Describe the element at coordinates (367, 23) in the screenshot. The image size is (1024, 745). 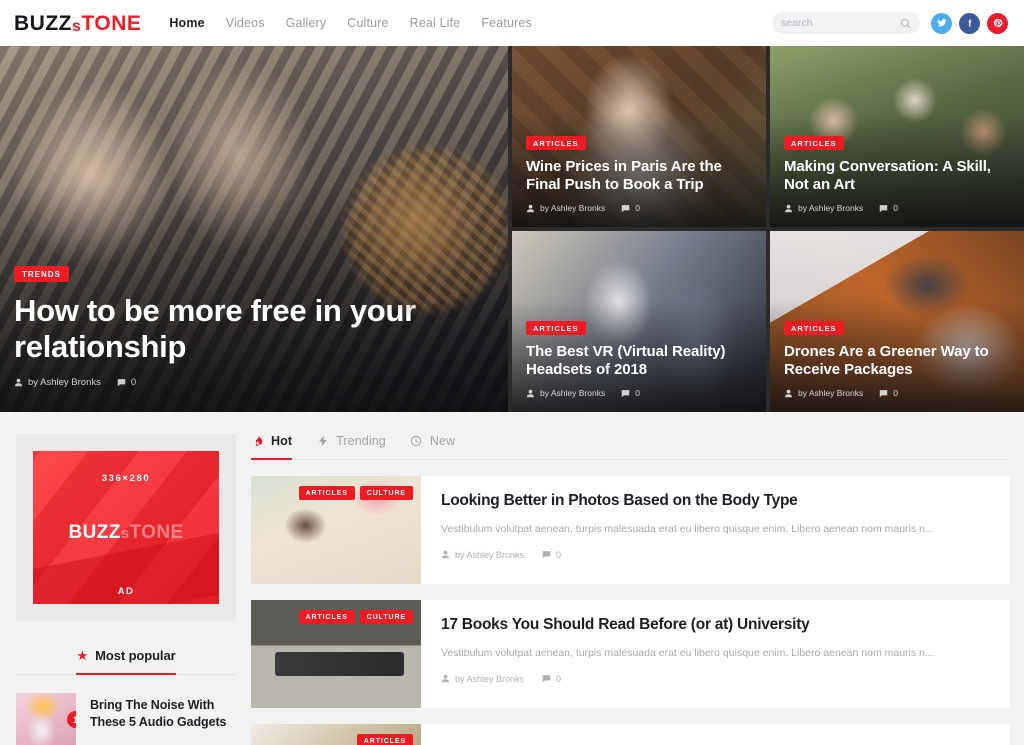
I see `nav-item-culture: Culture` at that location.